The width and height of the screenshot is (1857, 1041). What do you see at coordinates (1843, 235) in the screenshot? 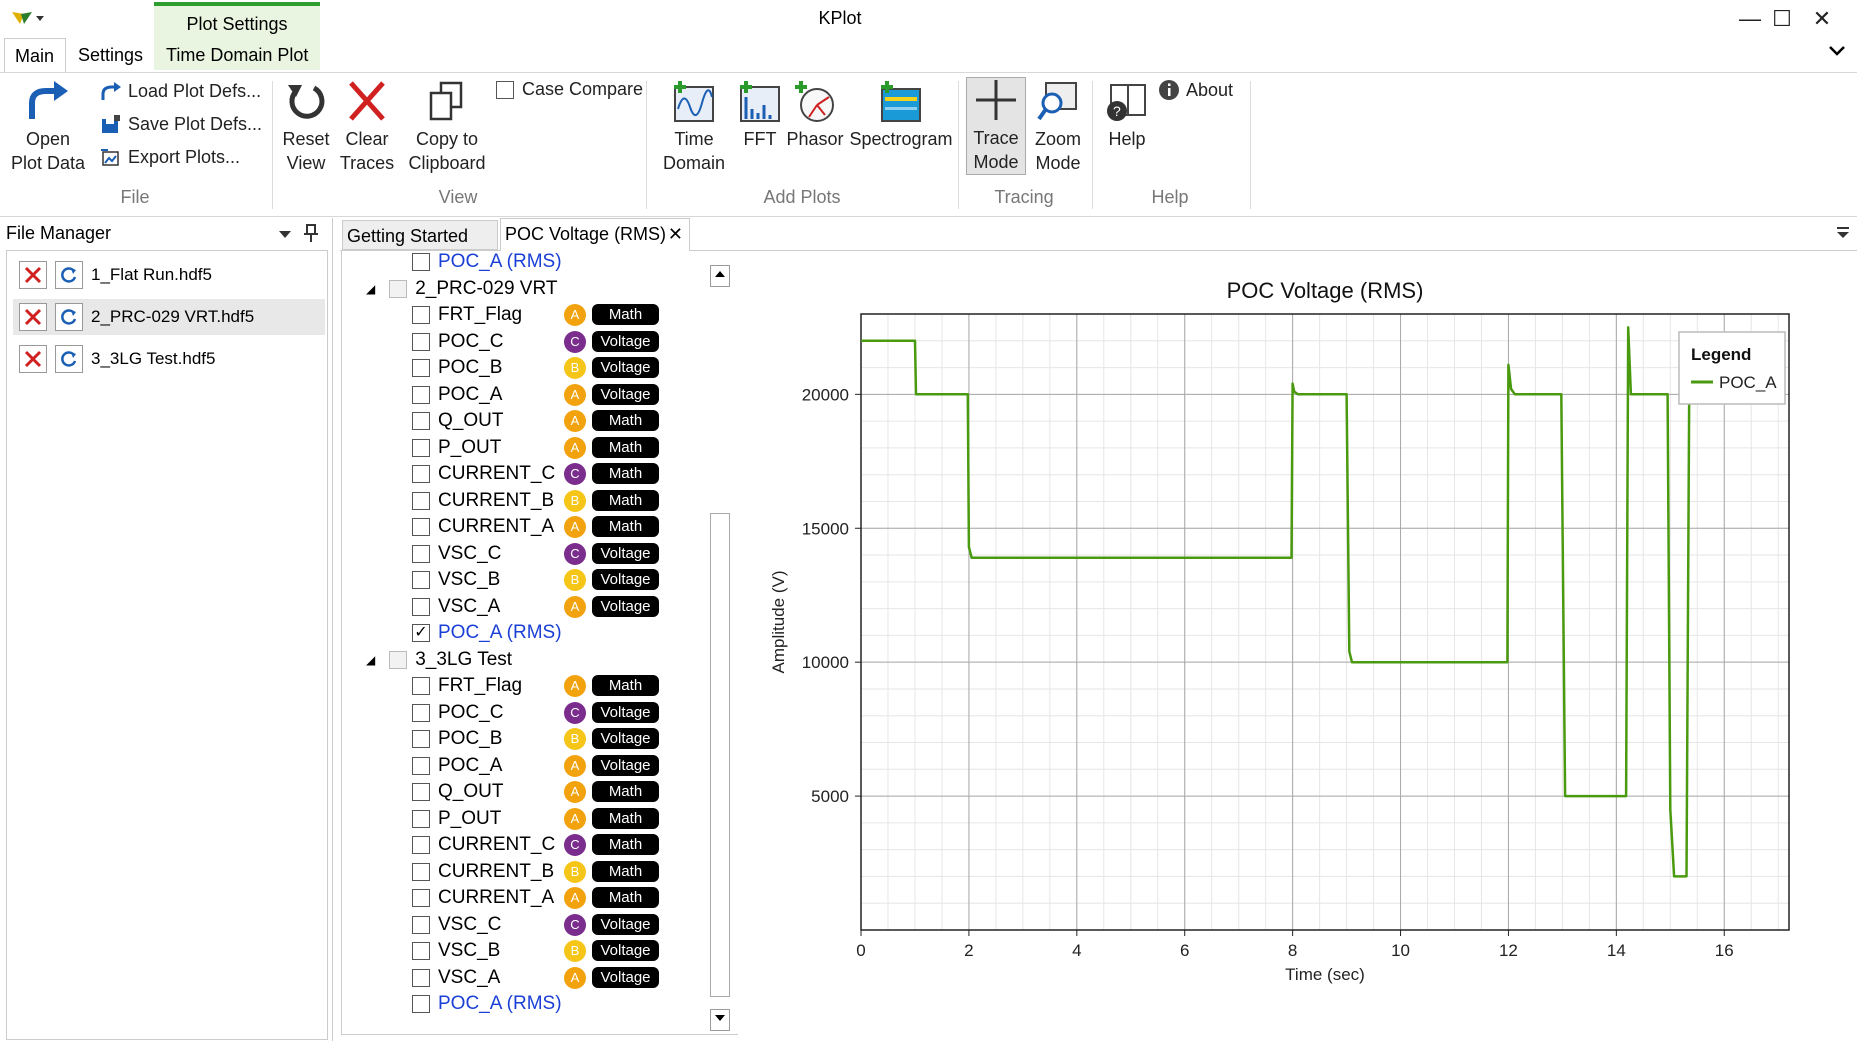
I see `tab-menu-icon` at bounding box center [1843, 235].